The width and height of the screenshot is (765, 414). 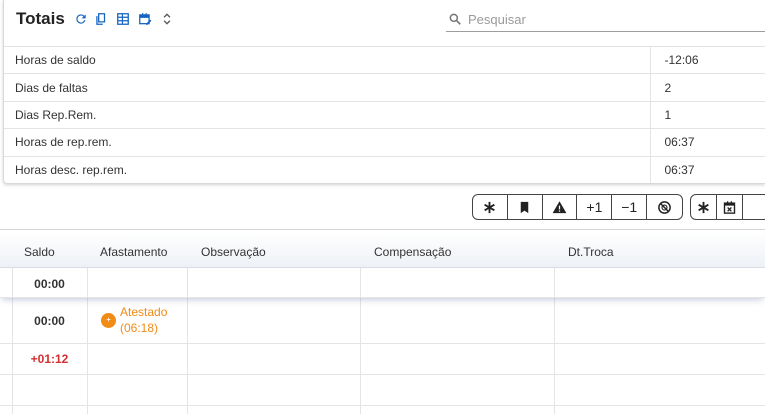 I want to click on marking-toolbar: +1 −1, so click(x=577, y=207).